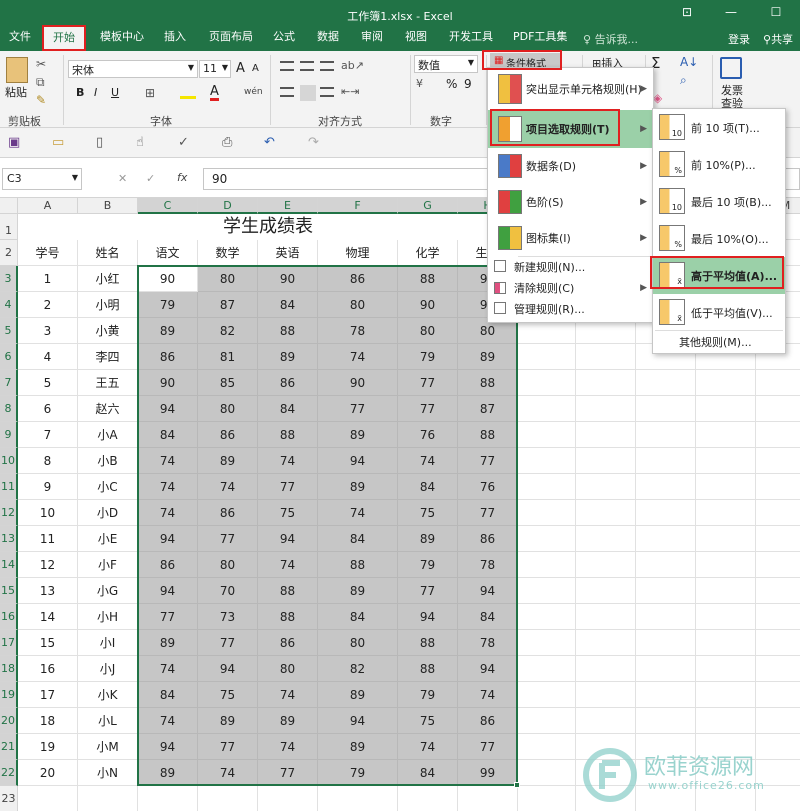 The image size is (800, 811). I want to click on table-cell: 小F, so click(108, 565).